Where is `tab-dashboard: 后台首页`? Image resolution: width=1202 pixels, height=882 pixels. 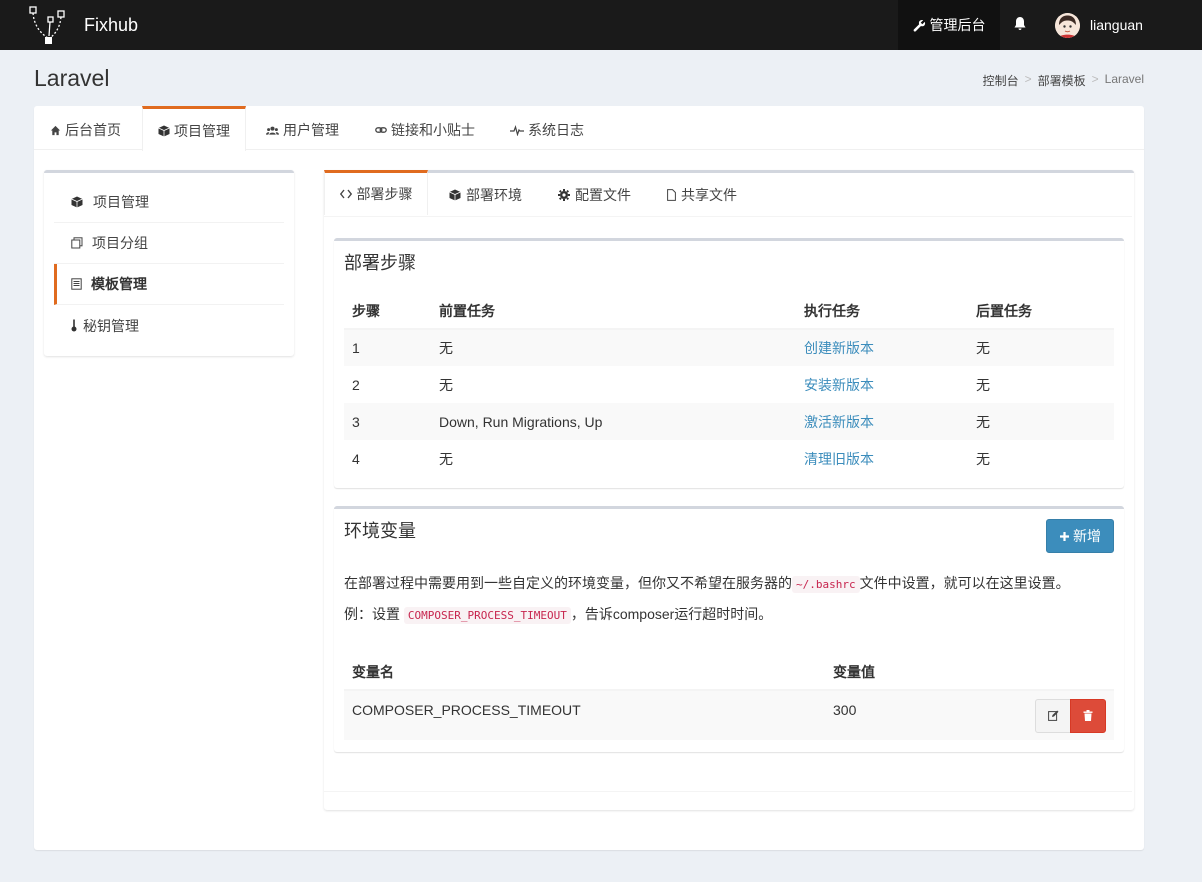 tab-dashboard: 后台首页 is located at coordinates (85, 128).